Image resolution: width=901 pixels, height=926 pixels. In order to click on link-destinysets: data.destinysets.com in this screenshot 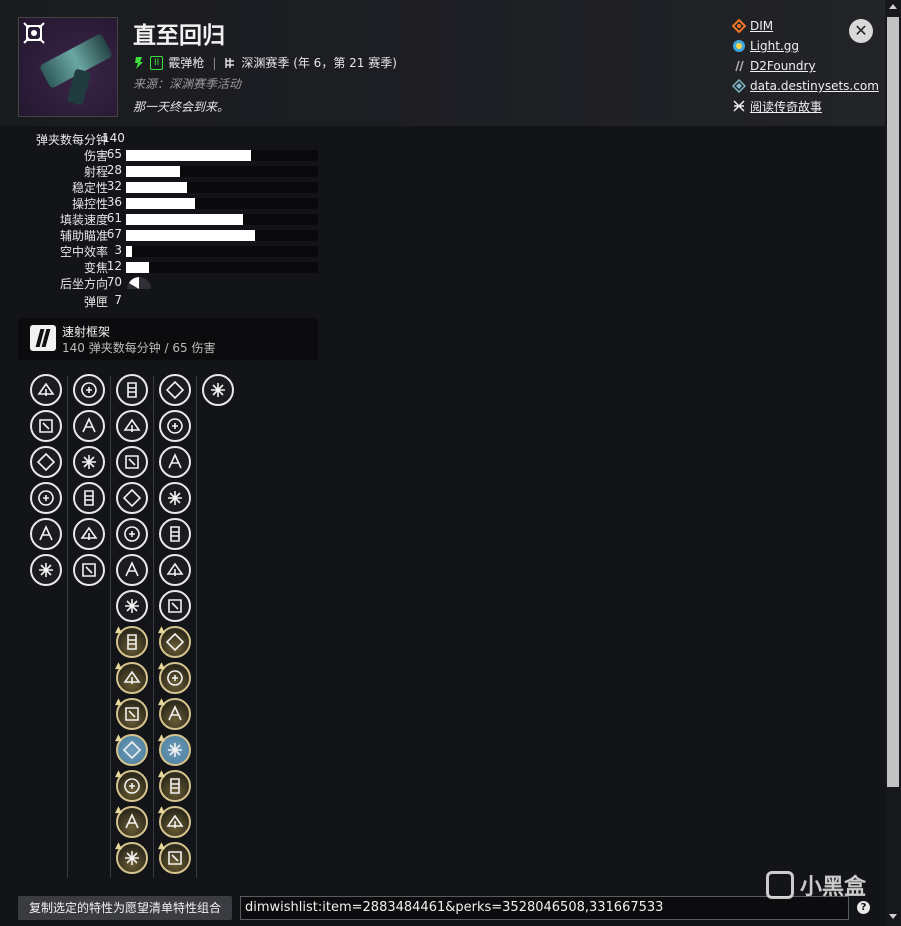, I will do `click(805, 86)`.